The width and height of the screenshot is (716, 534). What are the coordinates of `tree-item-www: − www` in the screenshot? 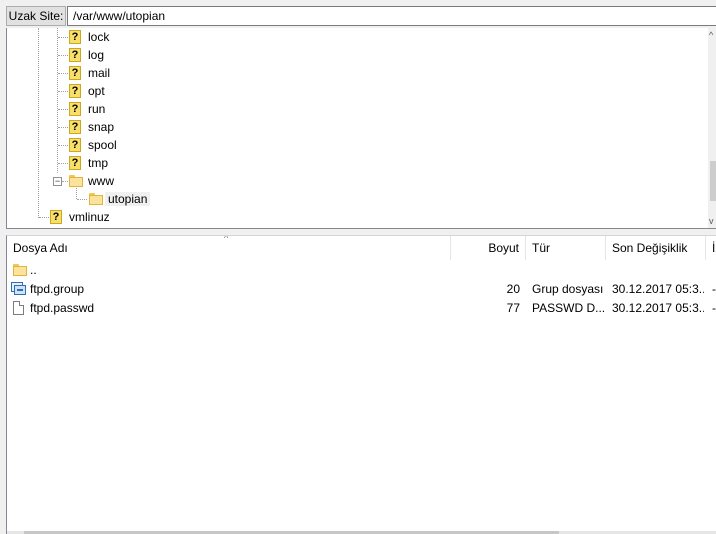 It's located at (357, 181).